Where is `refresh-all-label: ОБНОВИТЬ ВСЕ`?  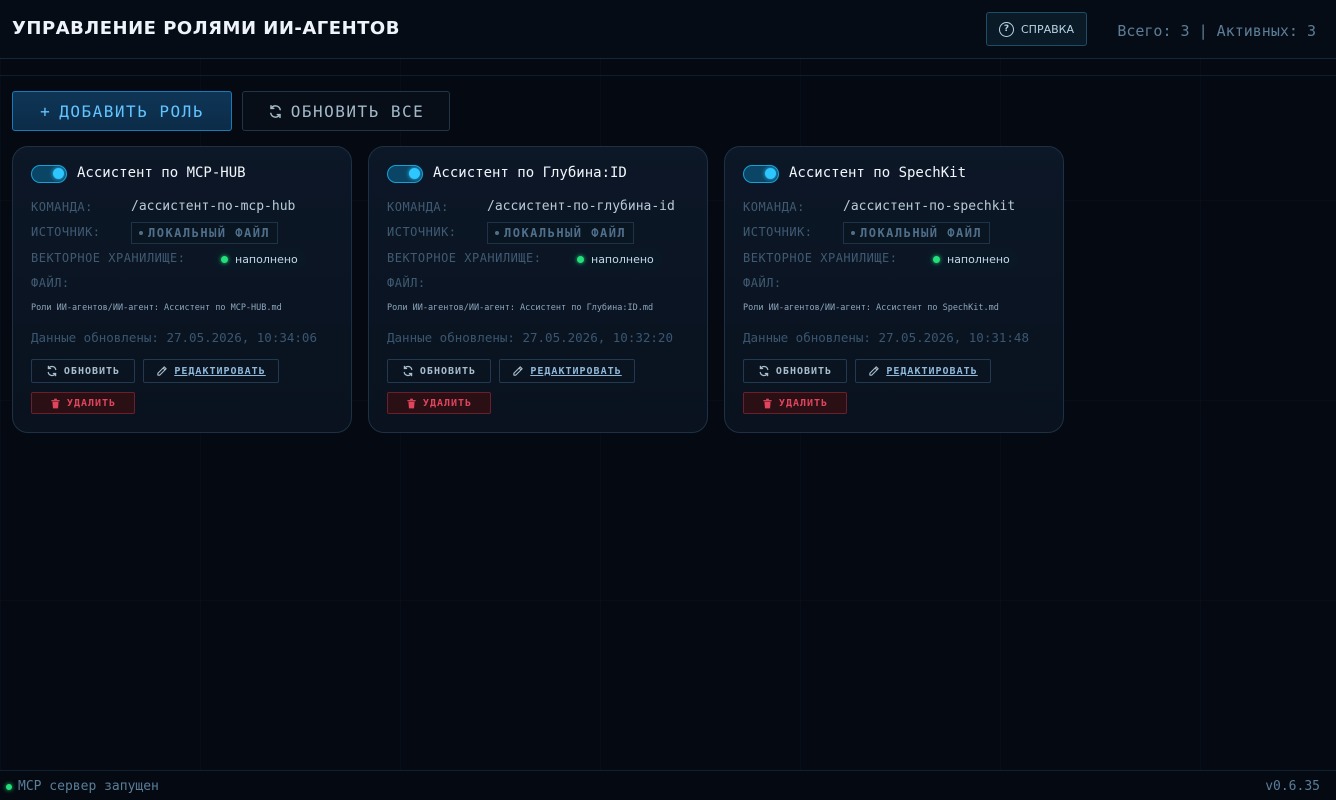 refresh-all-label: ОБНОВИТЬ ВСЕ is located at coordinates (357, 111).